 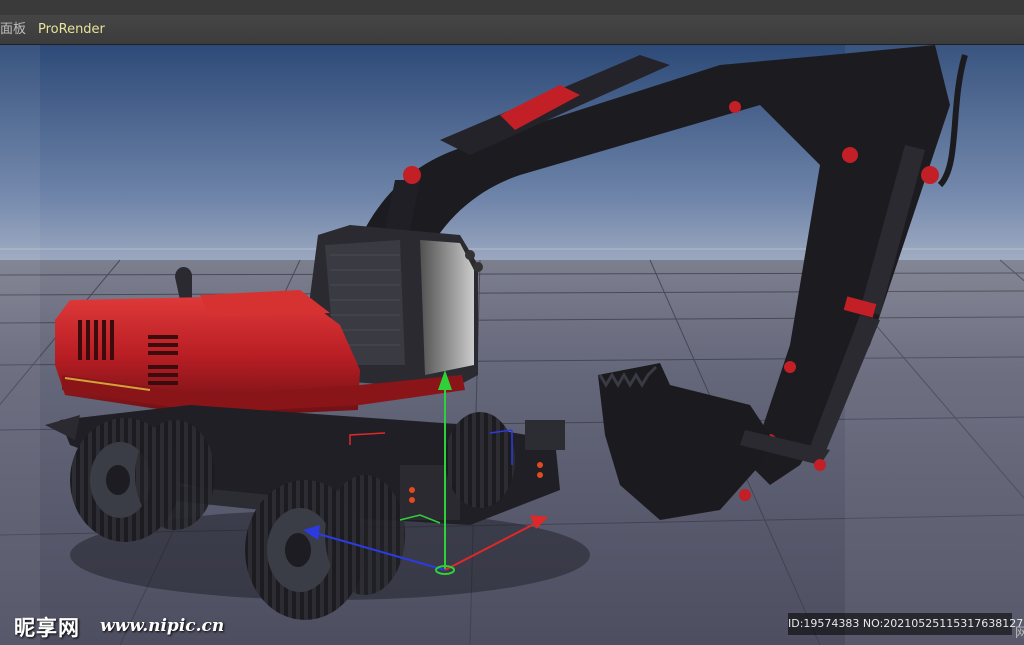 What do you see at coordinates (905, 624) in the screenshot?
I see `watermark-id: ID:19574383 NO:20210525115317638127` at bounding box center [905, 624].